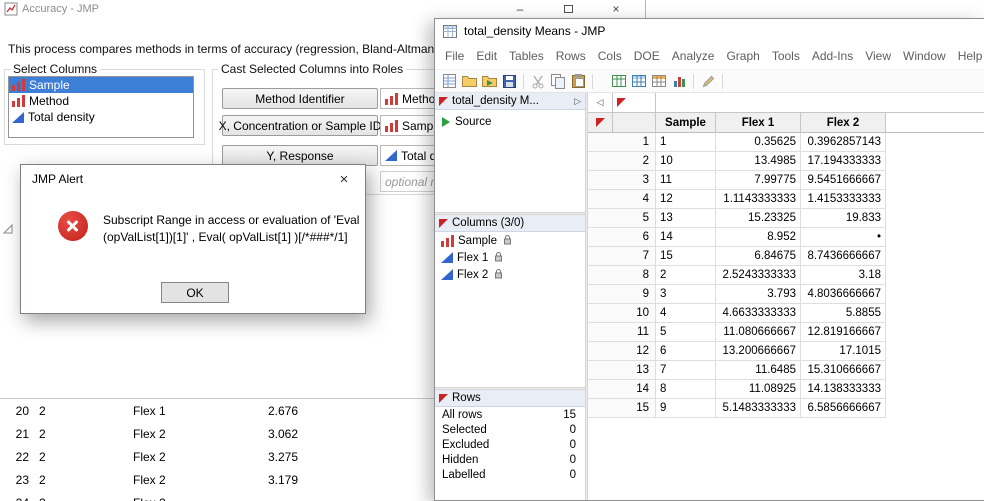 The width and height of the screenshot is (984, 501). I want to click on cell-sample: 1, so click(686, 142).